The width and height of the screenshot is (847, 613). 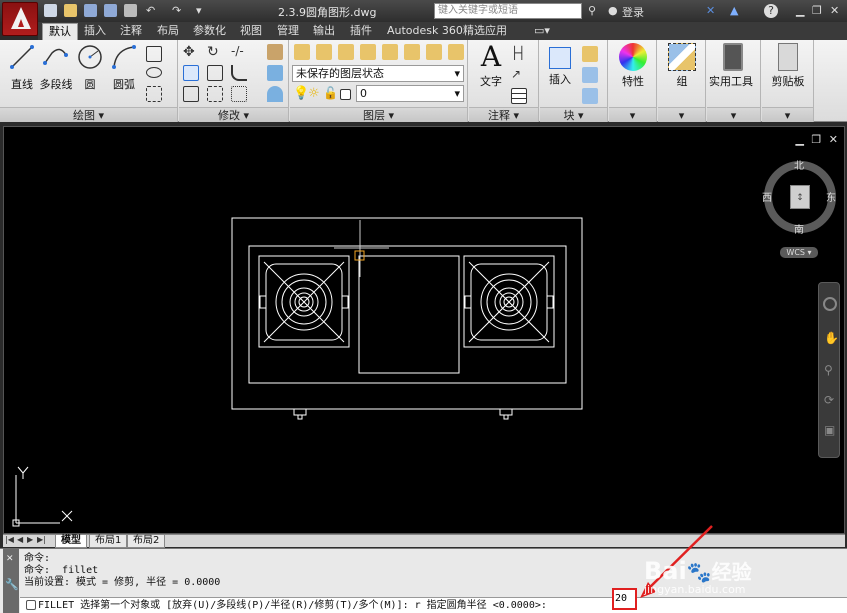 What do you see at coordinates (20, 539) in the screenshot?
I see `tab-scroll-prev: ◀` at bounding box center [20, 539].